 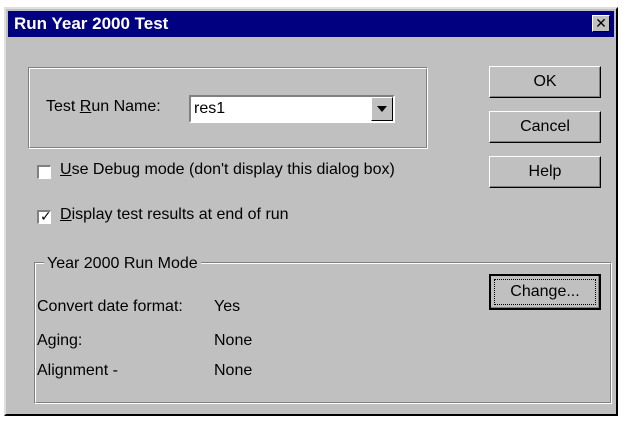 I want to click on help-button-label: Help, so click(x=545, y=171).